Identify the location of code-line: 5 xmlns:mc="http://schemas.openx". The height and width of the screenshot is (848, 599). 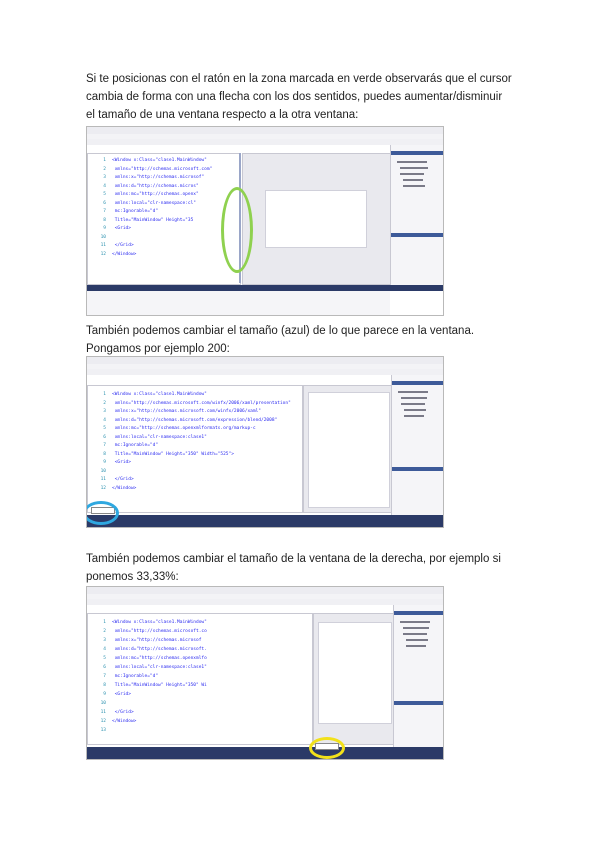
(143, 194).